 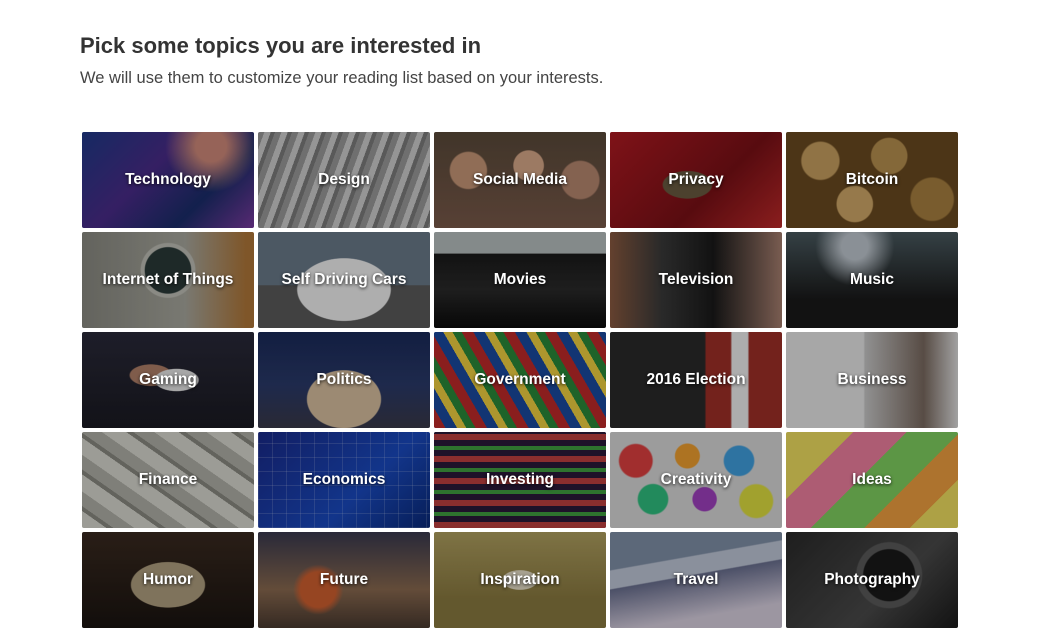 I want to click on topic-tile-travel: Travel, so click(x=696, y=580).